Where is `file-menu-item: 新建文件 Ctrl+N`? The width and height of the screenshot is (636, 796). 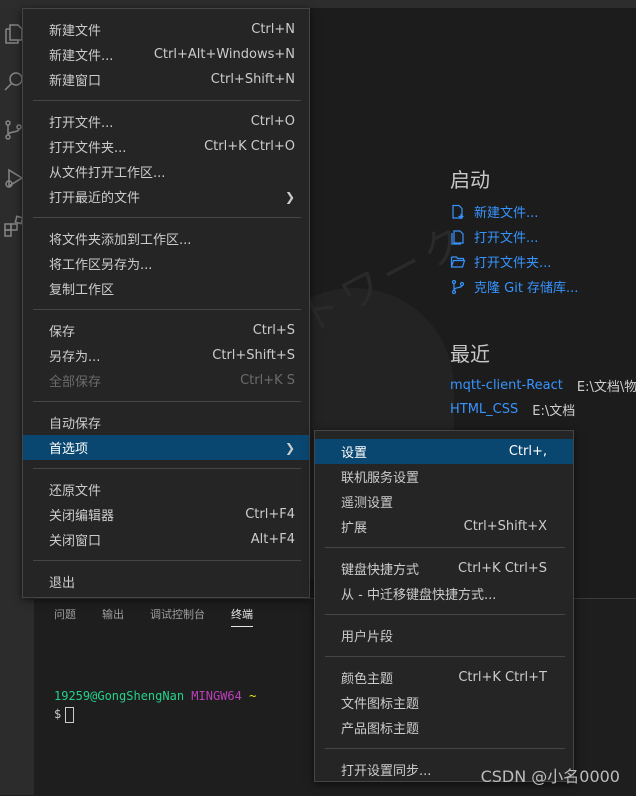 file-menu-item: 新建文件 Ctrl+N is located at coordinates (166, 29).